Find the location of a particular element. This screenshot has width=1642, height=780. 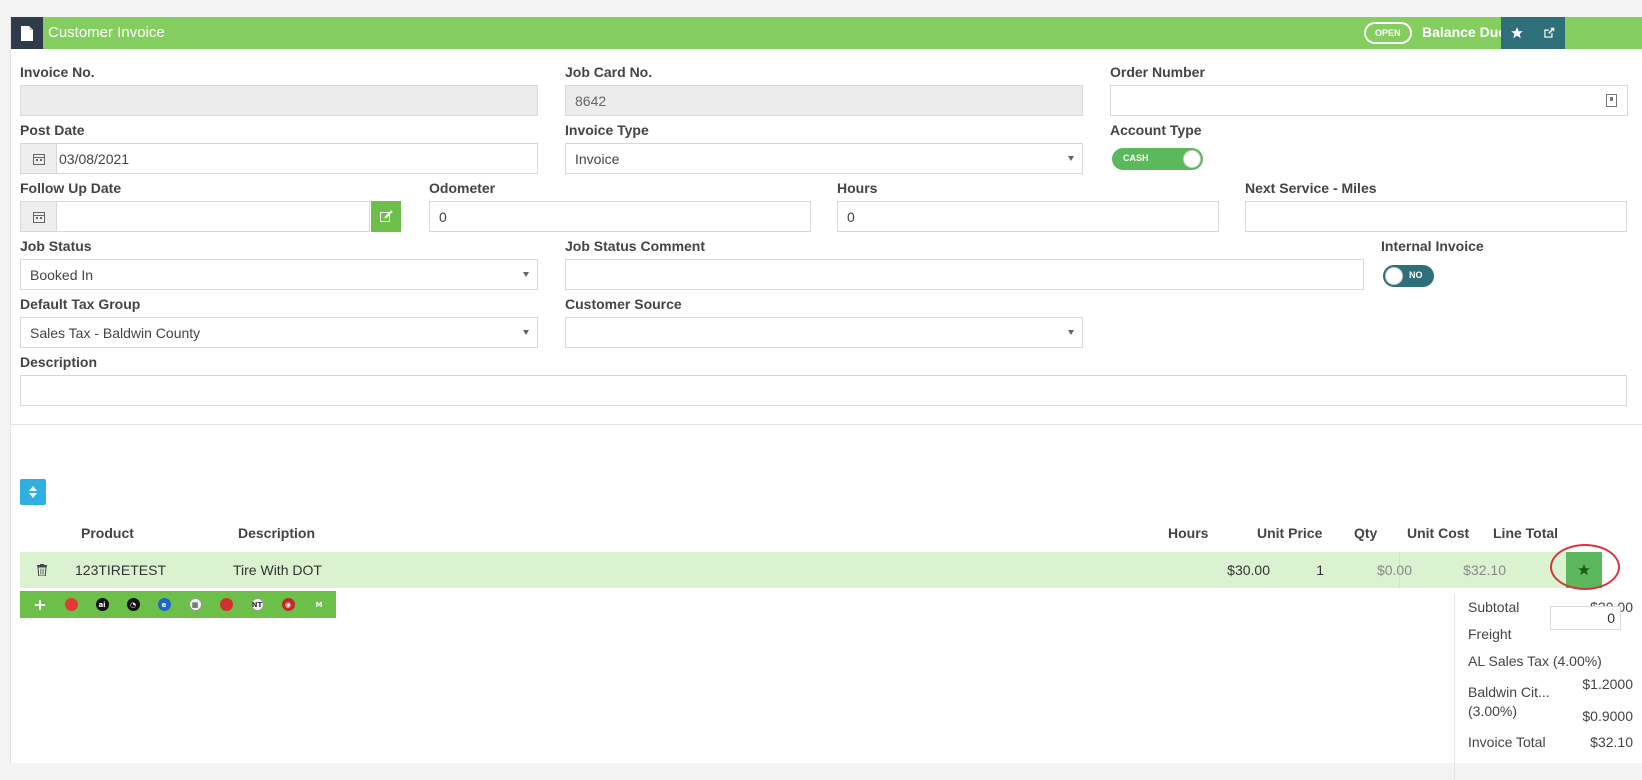

al-sales-tax-value: $1.2000 is located at coordinates (1607, 684).